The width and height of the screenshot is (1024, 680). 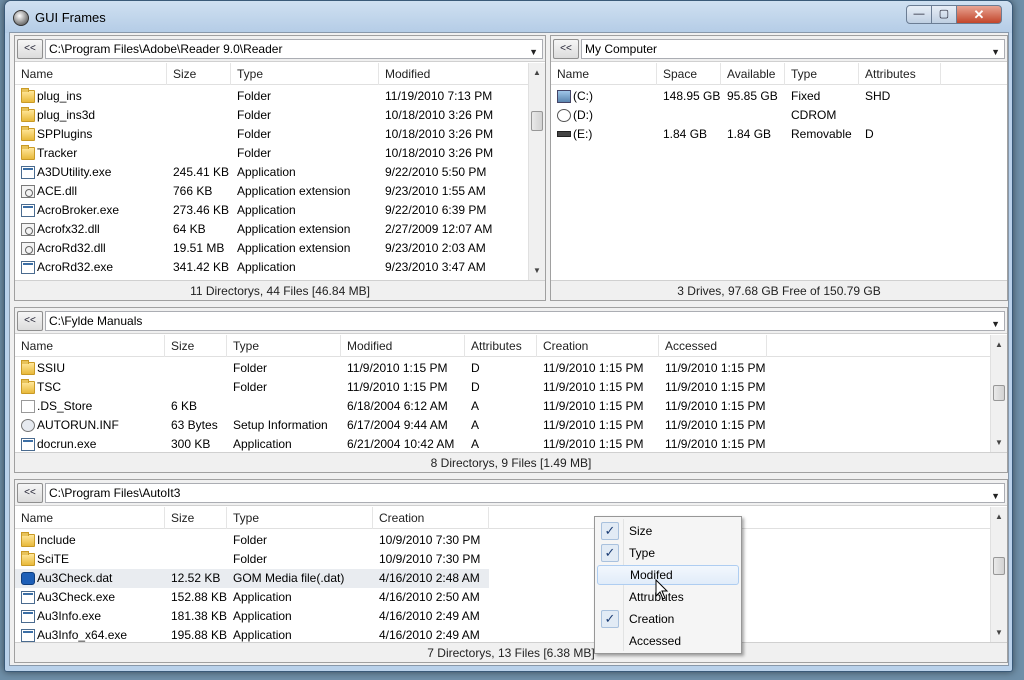 I want to click on menu-item-accessed: Accessed, so click(x=668, y=641).